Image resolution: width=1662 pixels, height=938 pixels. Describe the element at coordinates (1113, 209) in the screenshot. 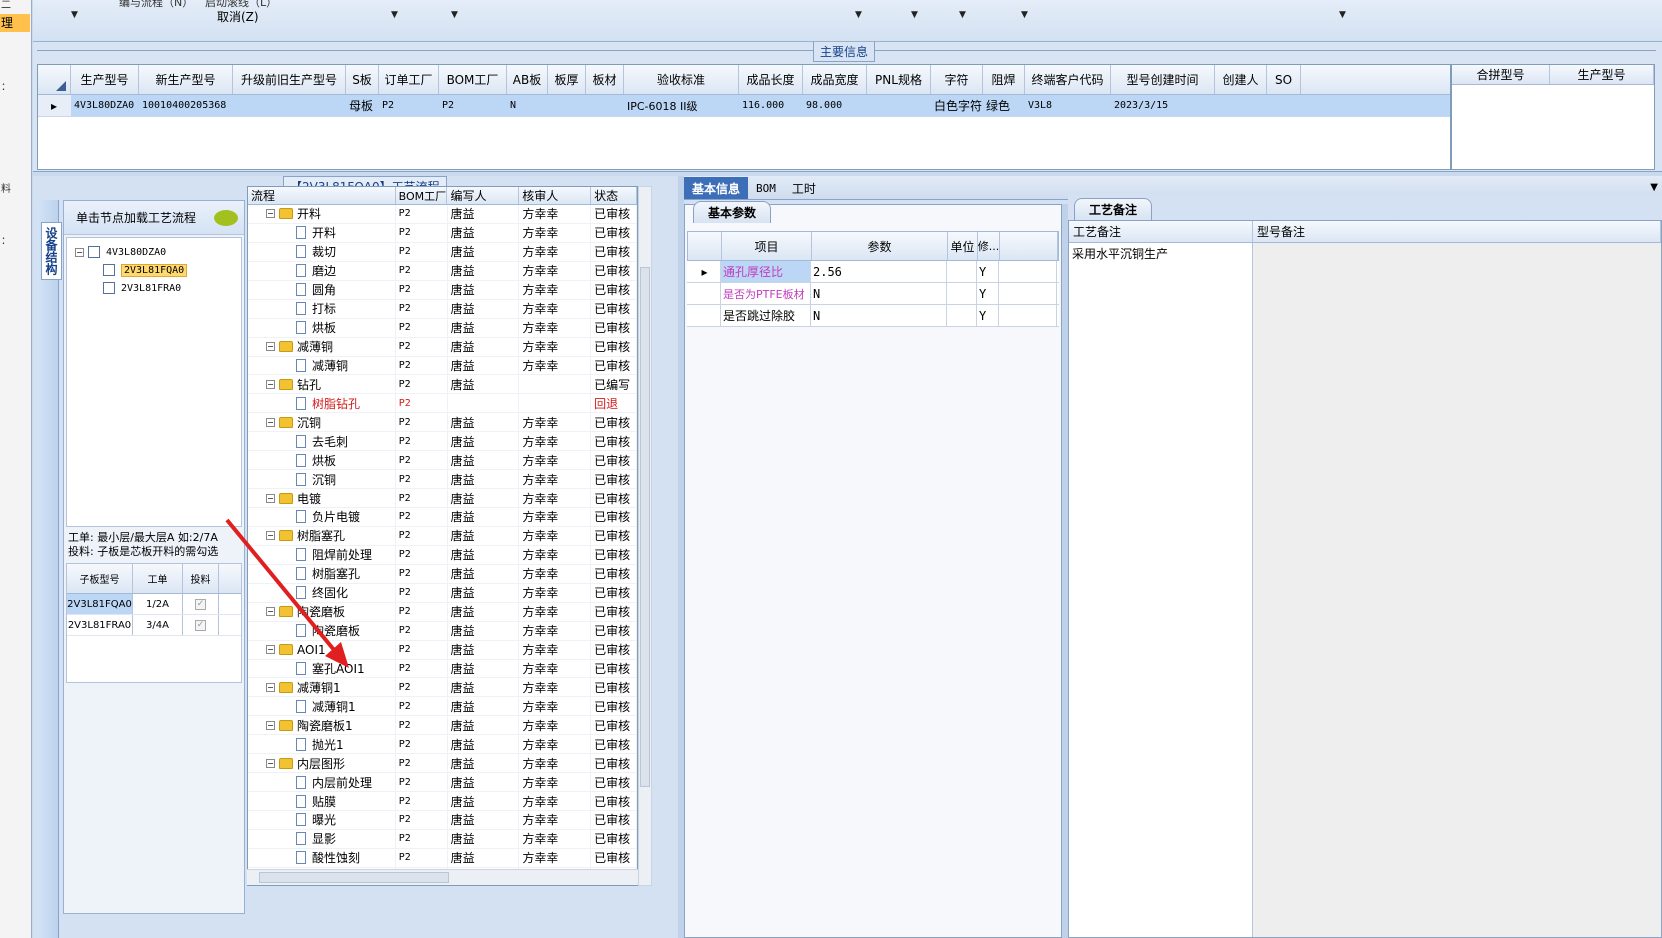

I see `tab-process-note: 工艺备注` at that location.